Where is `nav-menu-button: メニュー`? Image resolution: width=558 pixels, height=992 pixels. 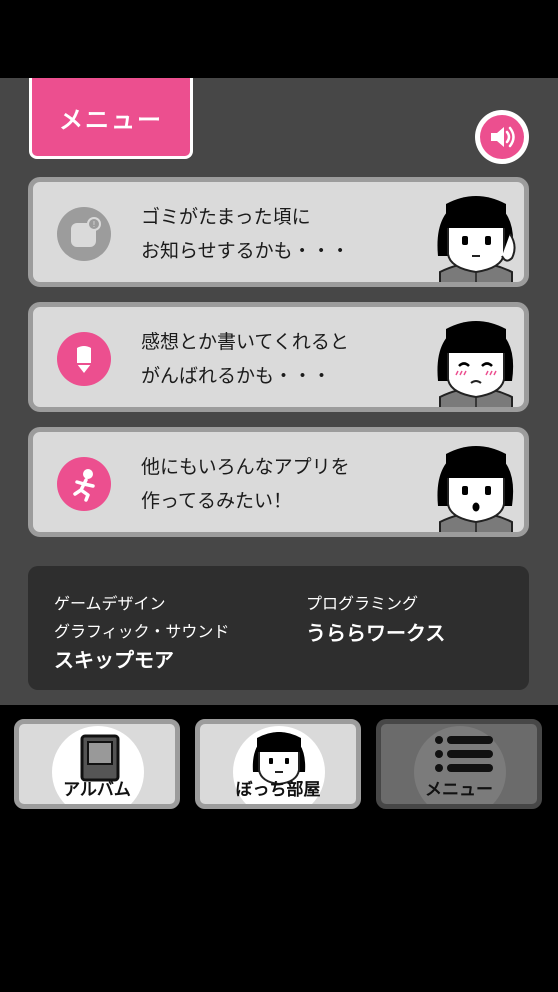
nav-menu-button: メニュー is located at coordinates (459, 764).